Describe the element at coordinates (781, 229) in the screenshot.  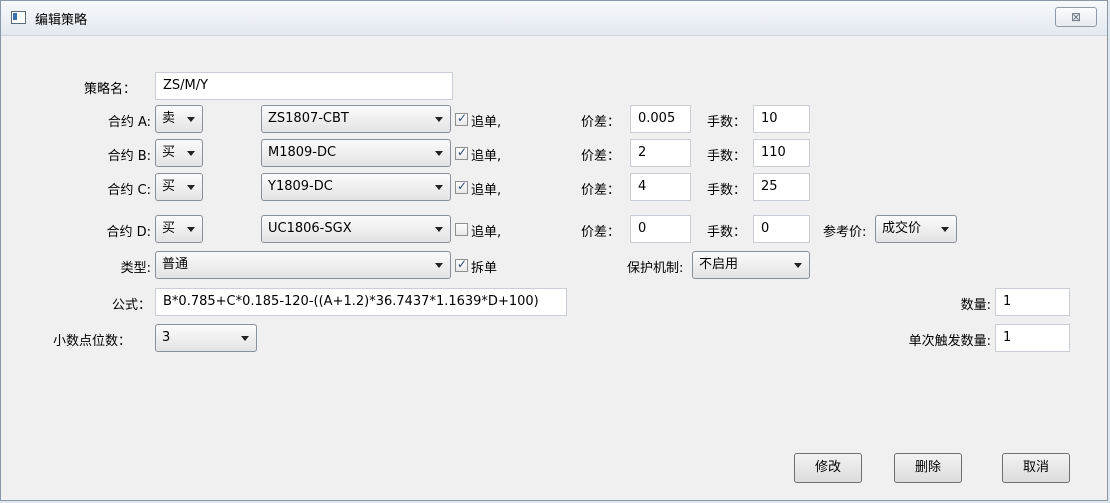
I see `contract-d-qty-input: 0` at that location.